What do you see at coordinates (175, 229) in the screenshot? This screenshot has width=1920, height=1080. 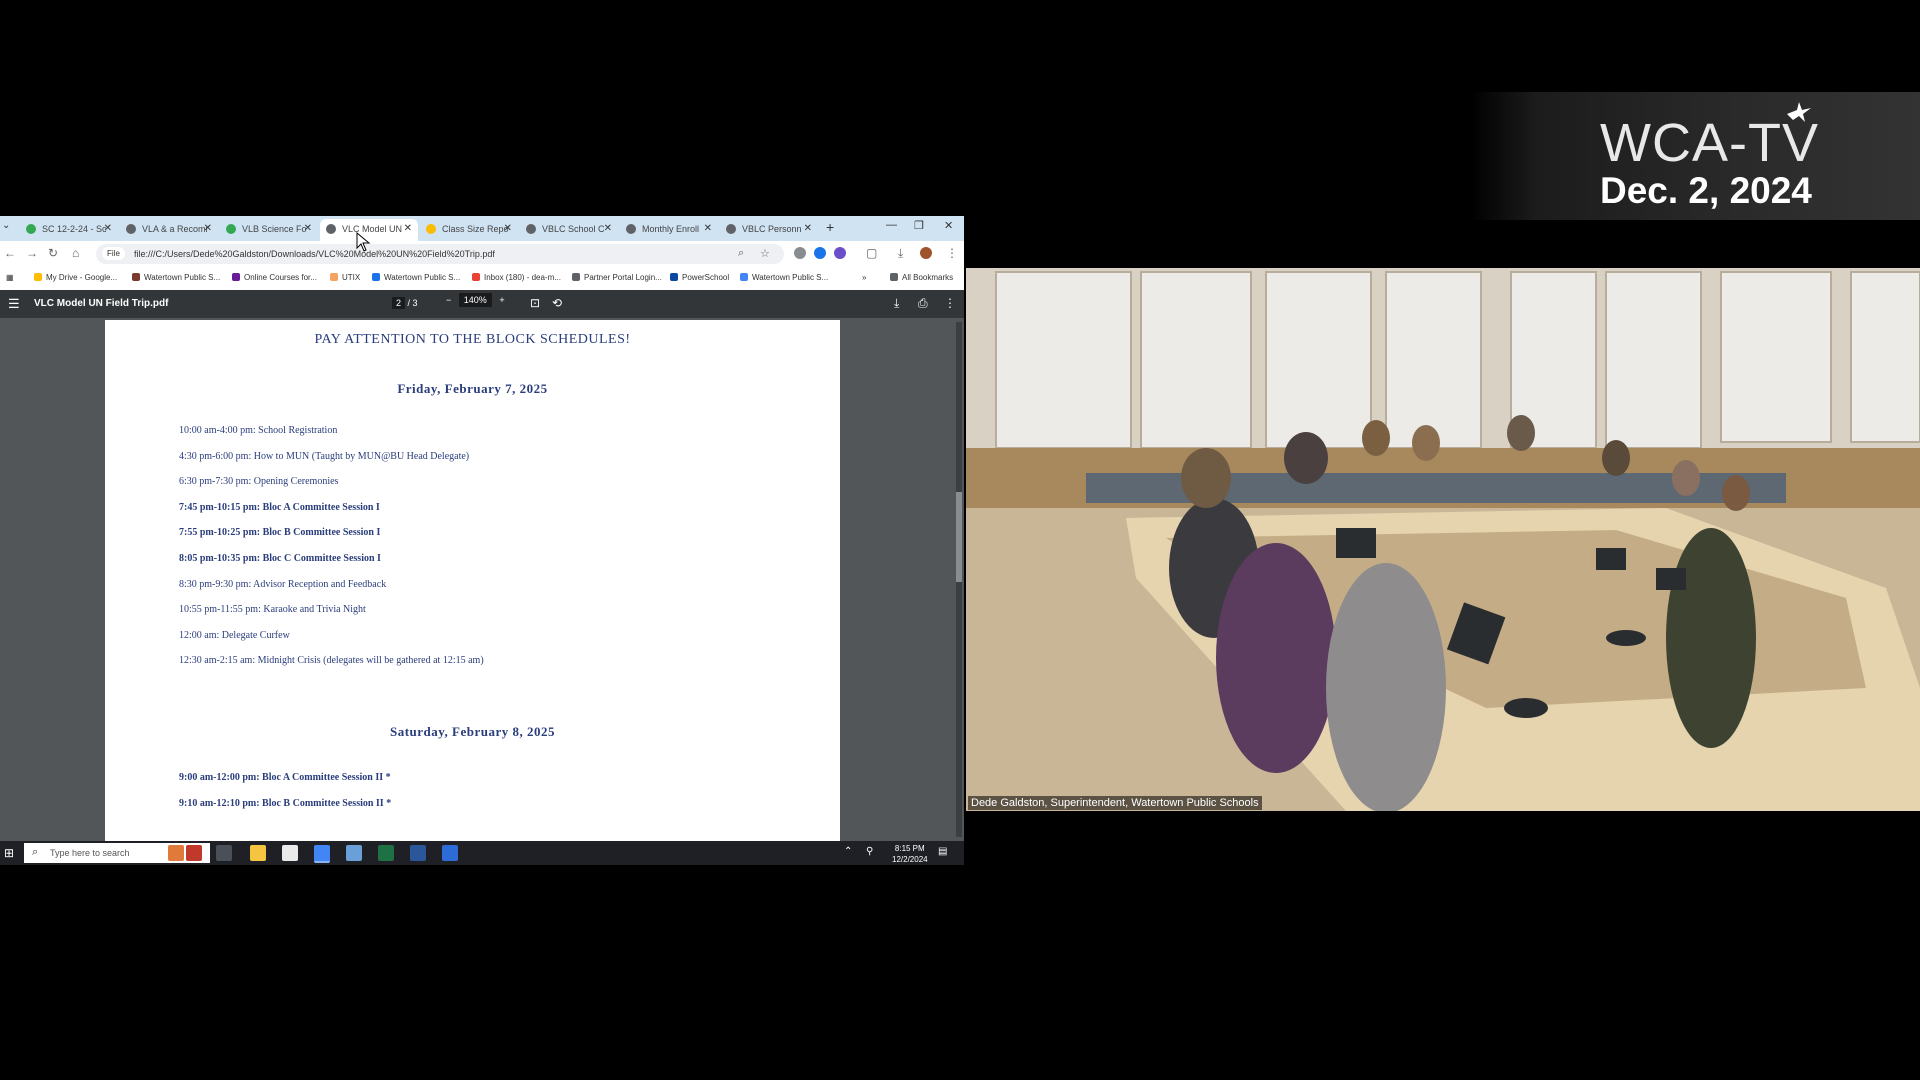 I see `tab-label: VLA & a Recomr` at bounding box center [175, 229].